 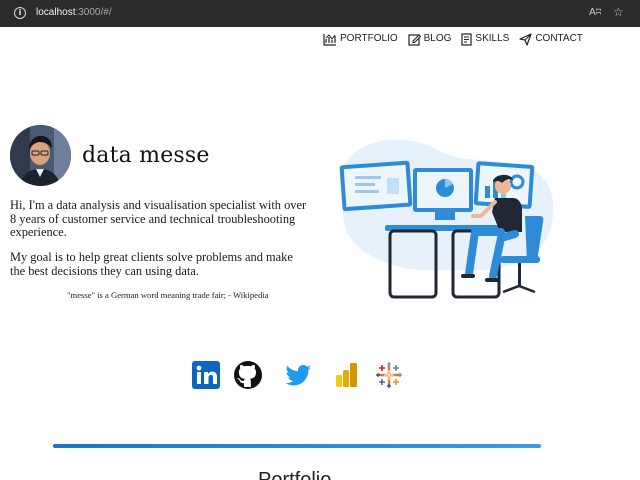 I want to click on info-icon: i, so click(x=20, y=13).